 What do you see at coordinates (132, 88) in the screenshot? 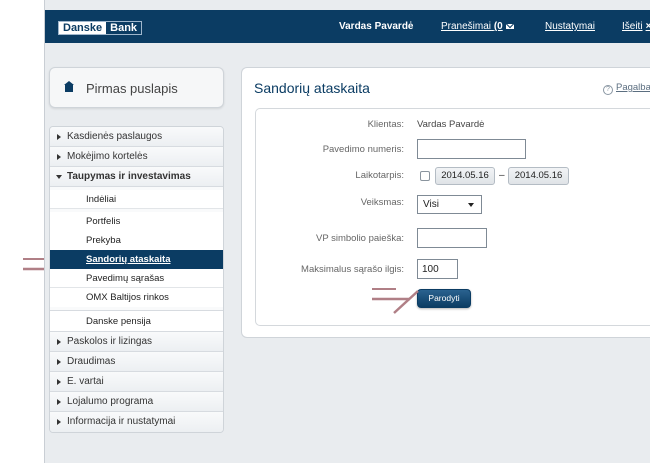
I see `home-label: Pirmas puslapis` at bounding box center [132, 88].